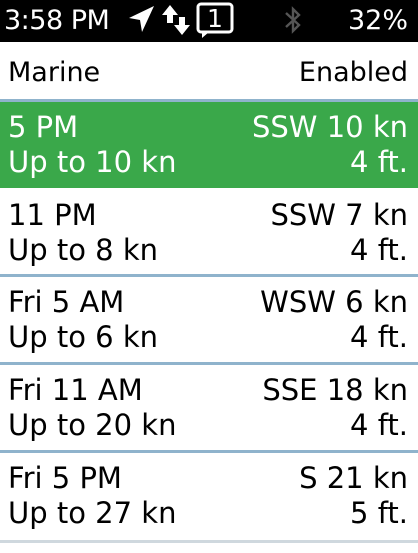 The width and height of the screenshot is (418, 553). I want to click on marine-status: Enabled, so click(353, 72).